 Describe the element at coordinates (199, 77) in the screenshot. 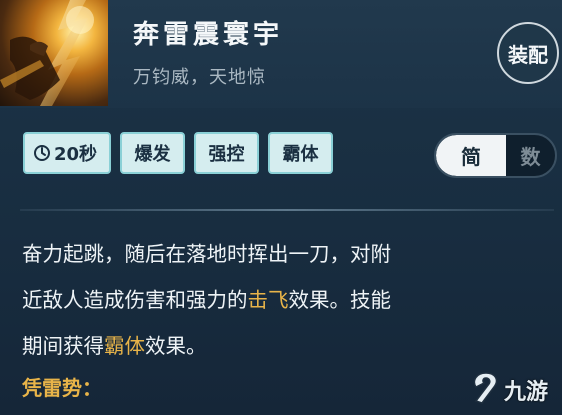

I see `skill-subtitle: 万钧威，天地惊` at that location.